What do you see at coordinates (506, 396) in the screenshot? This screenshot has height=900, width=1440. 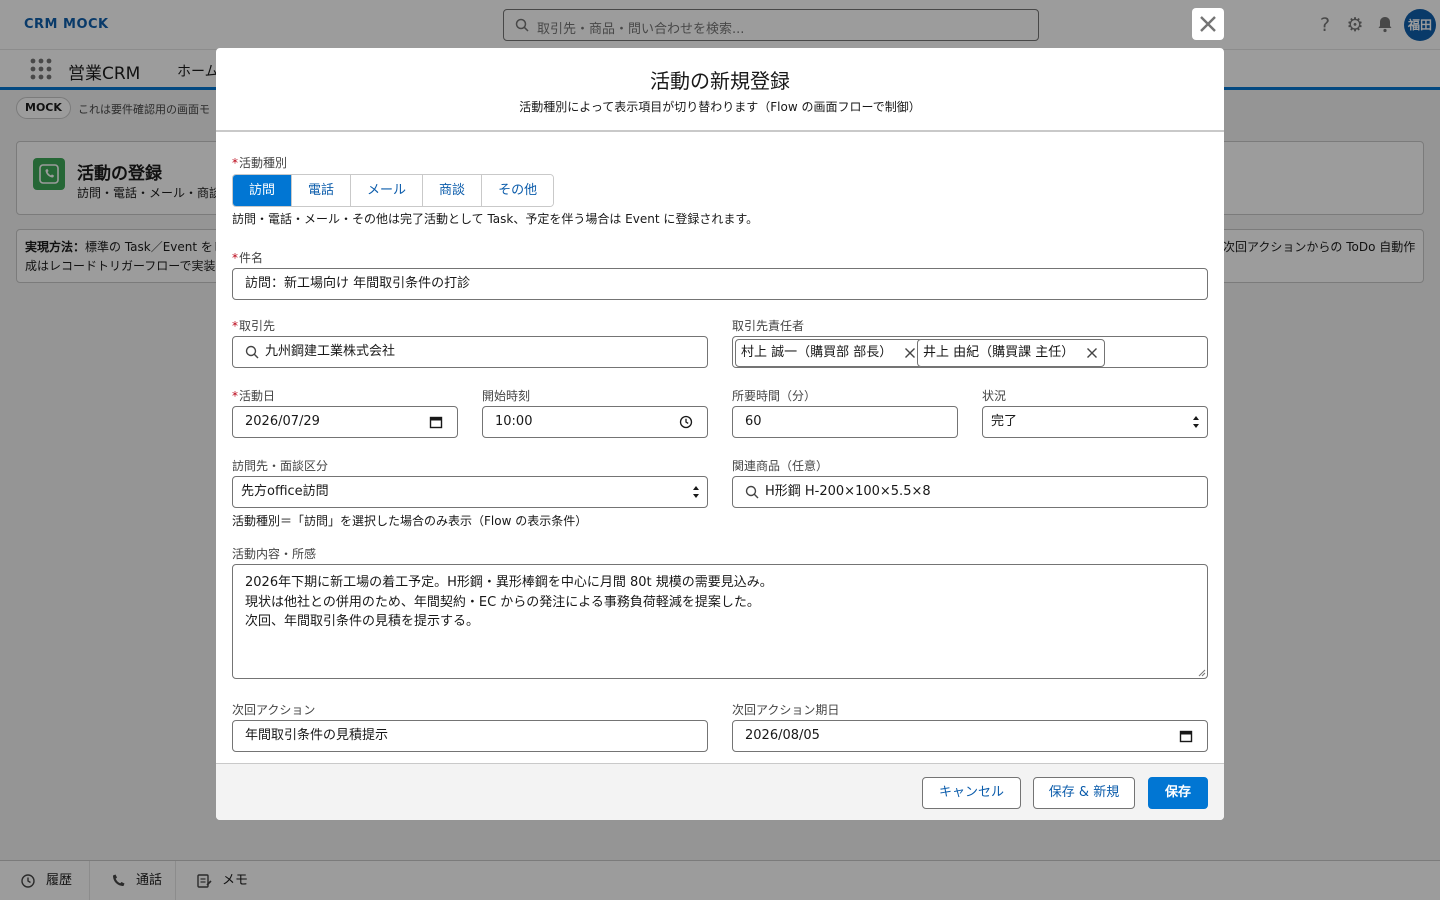 I see `start-time-label: 開始時刻` at bounding box center [506, 396].